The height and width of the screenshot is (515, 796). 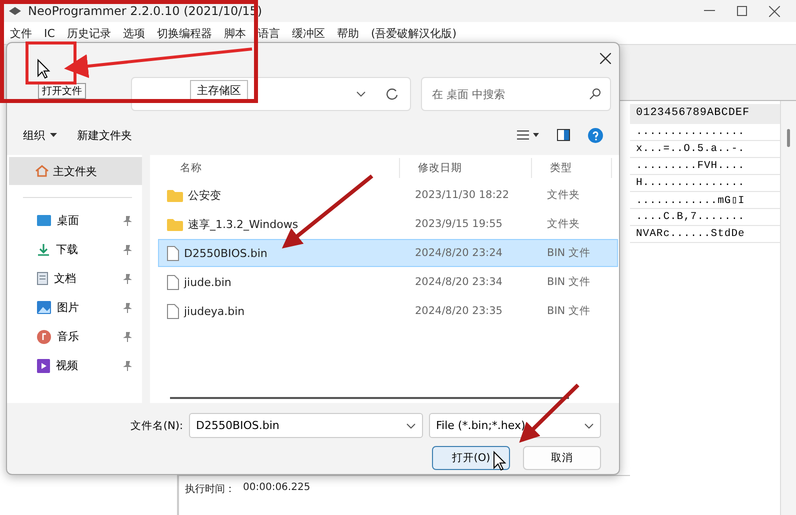 What do you see at coordinates (515, 425) in the screenshot?
I see `file-type-dropdown: File (*.bin;*.hex)` at bounding box center [515, 425].